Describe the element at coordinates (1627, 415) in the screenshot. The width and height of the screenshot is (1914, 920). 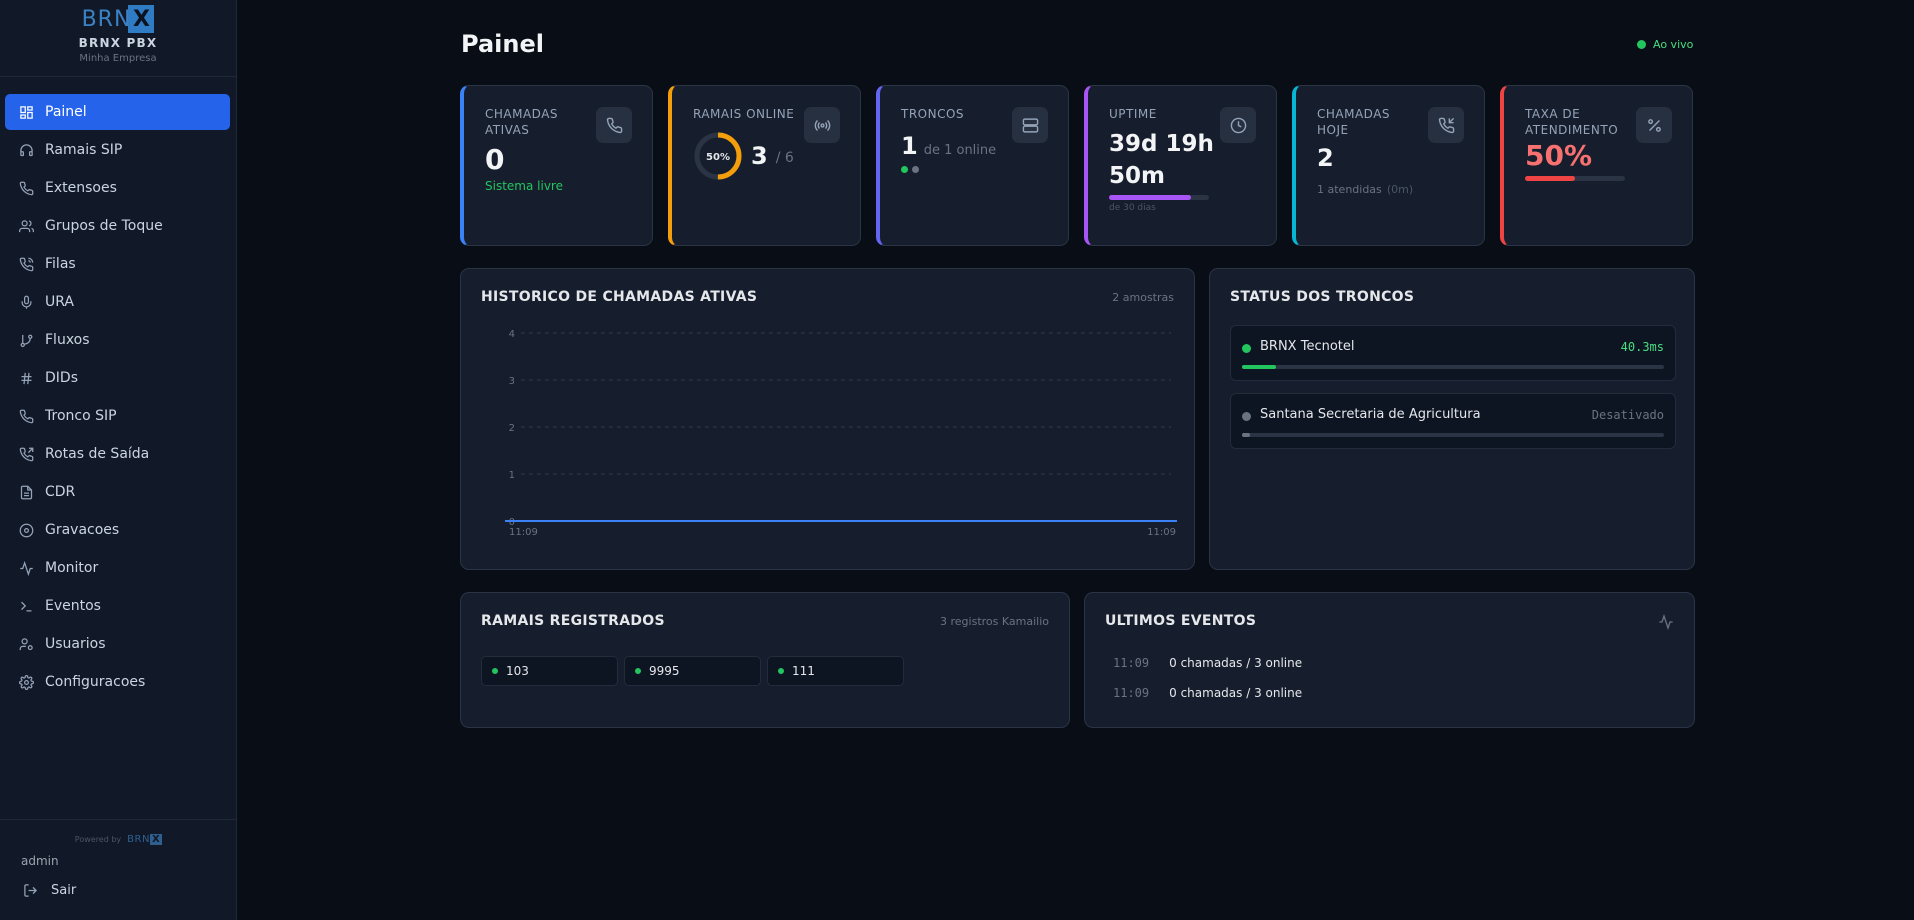
I see `trunk-status-label: Desativado` at that location.